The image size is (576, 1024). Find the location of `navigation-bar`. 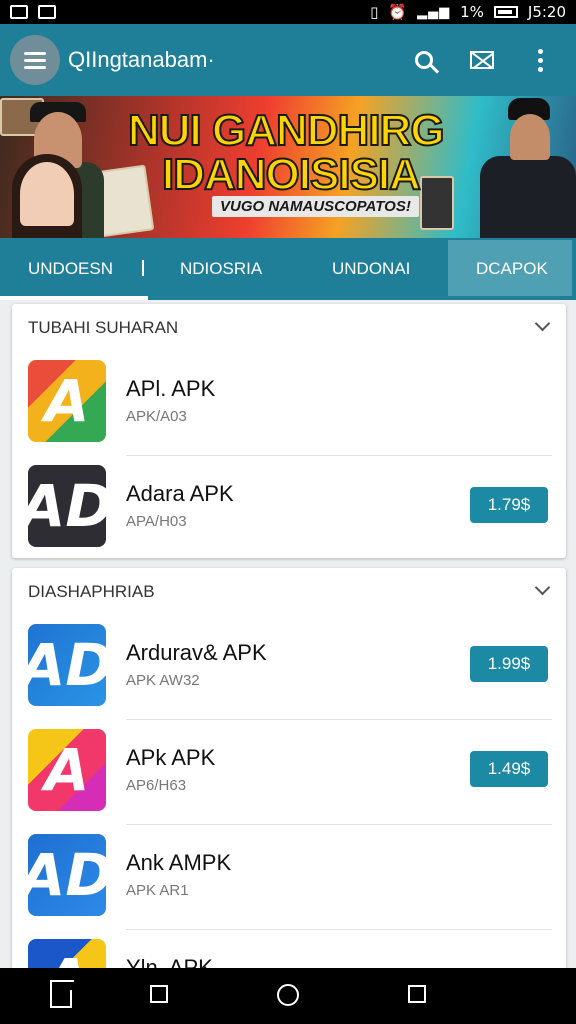

navigation-bar is located at coordinates (288, 996).